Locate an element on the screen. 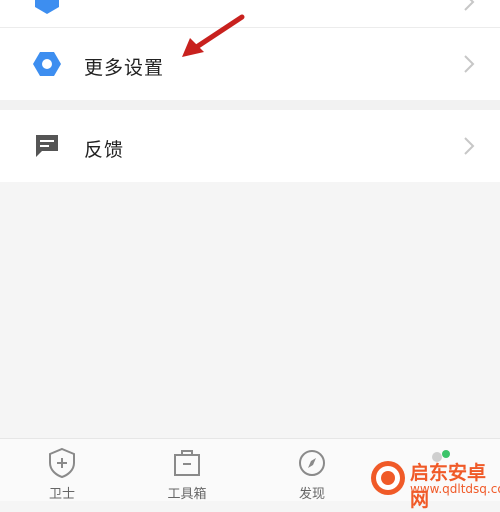 The image size is (500, 512). more-settings-label: 更多设置 is located at coordinates (124, 68).